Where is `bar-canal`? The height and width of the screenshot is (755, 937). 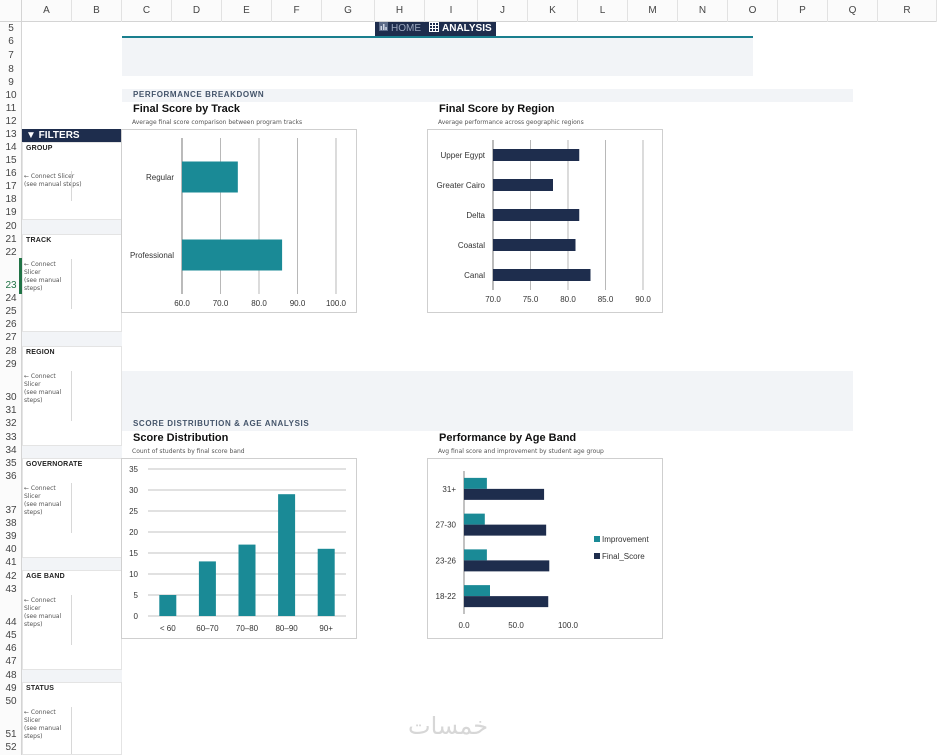 bar-canal is located at coordinates (542, 275).